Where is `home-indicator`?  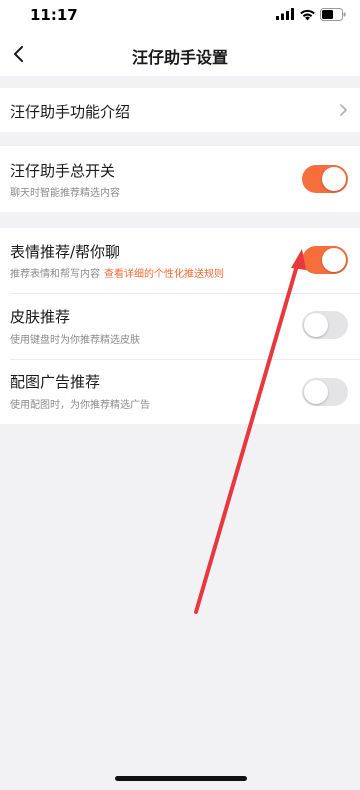 home-indicator is located at coordinates (181, 778).